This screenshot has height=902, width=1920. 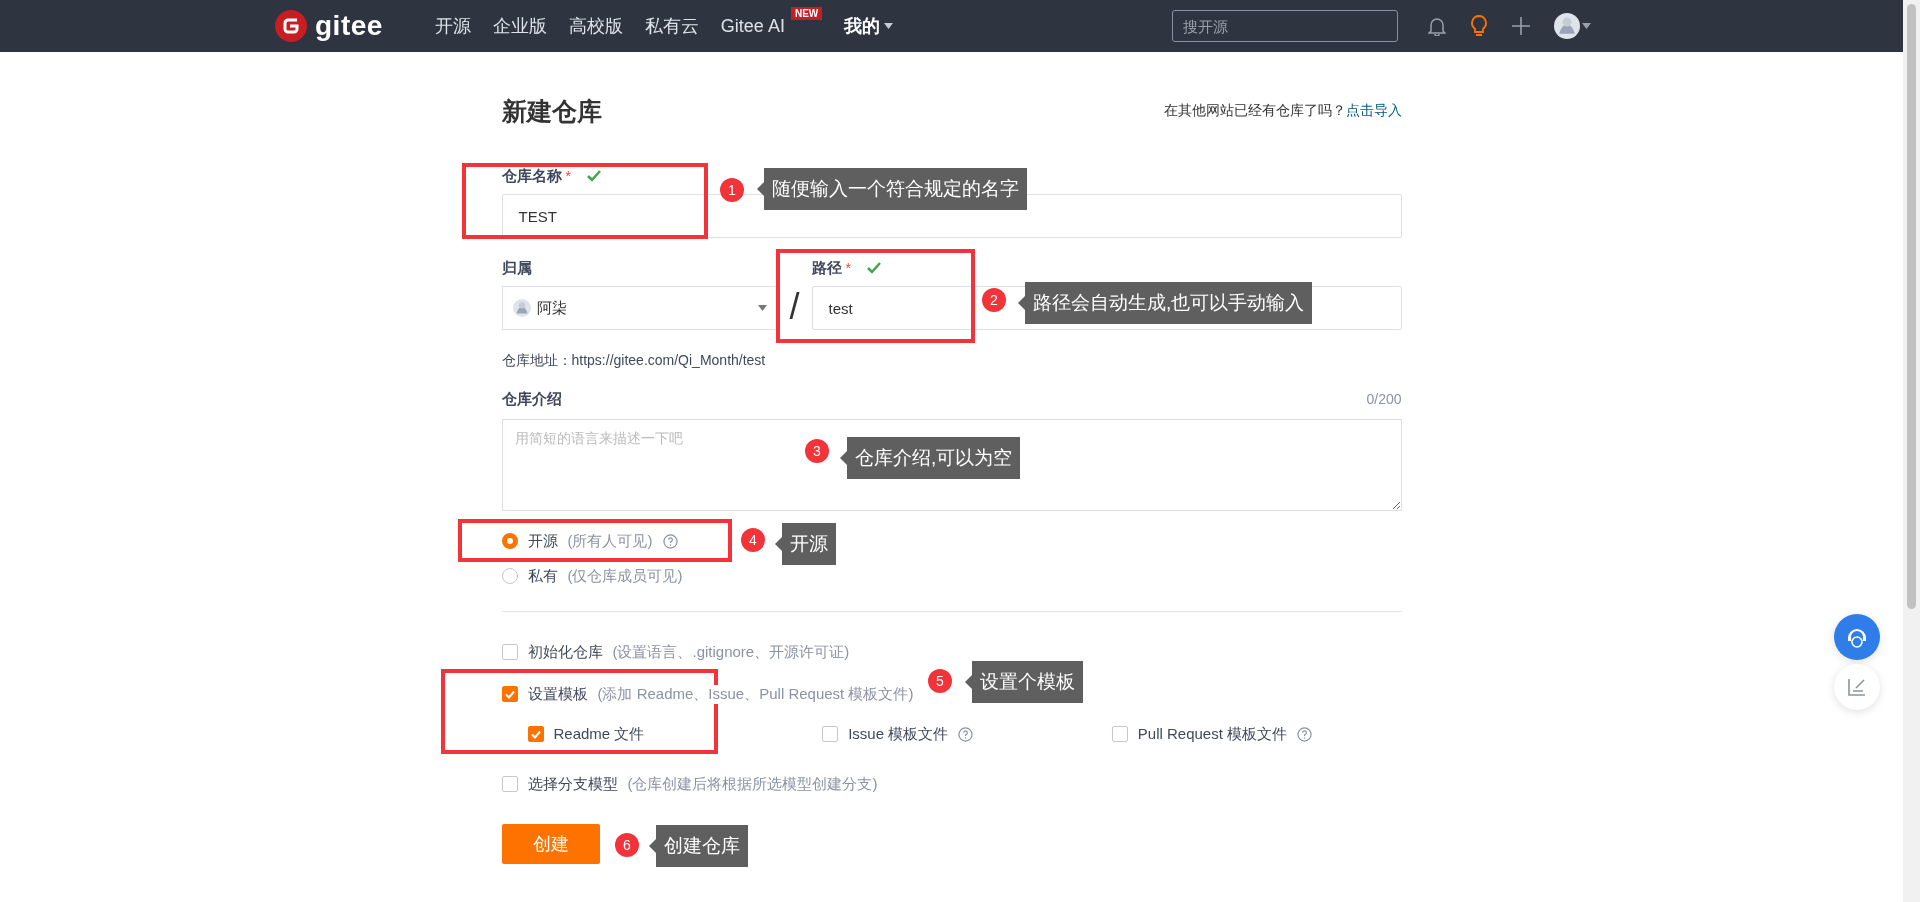 I want to click on option-hint: (仓库创建后将根据所选模型创建分支), so click(x=752, y=784).